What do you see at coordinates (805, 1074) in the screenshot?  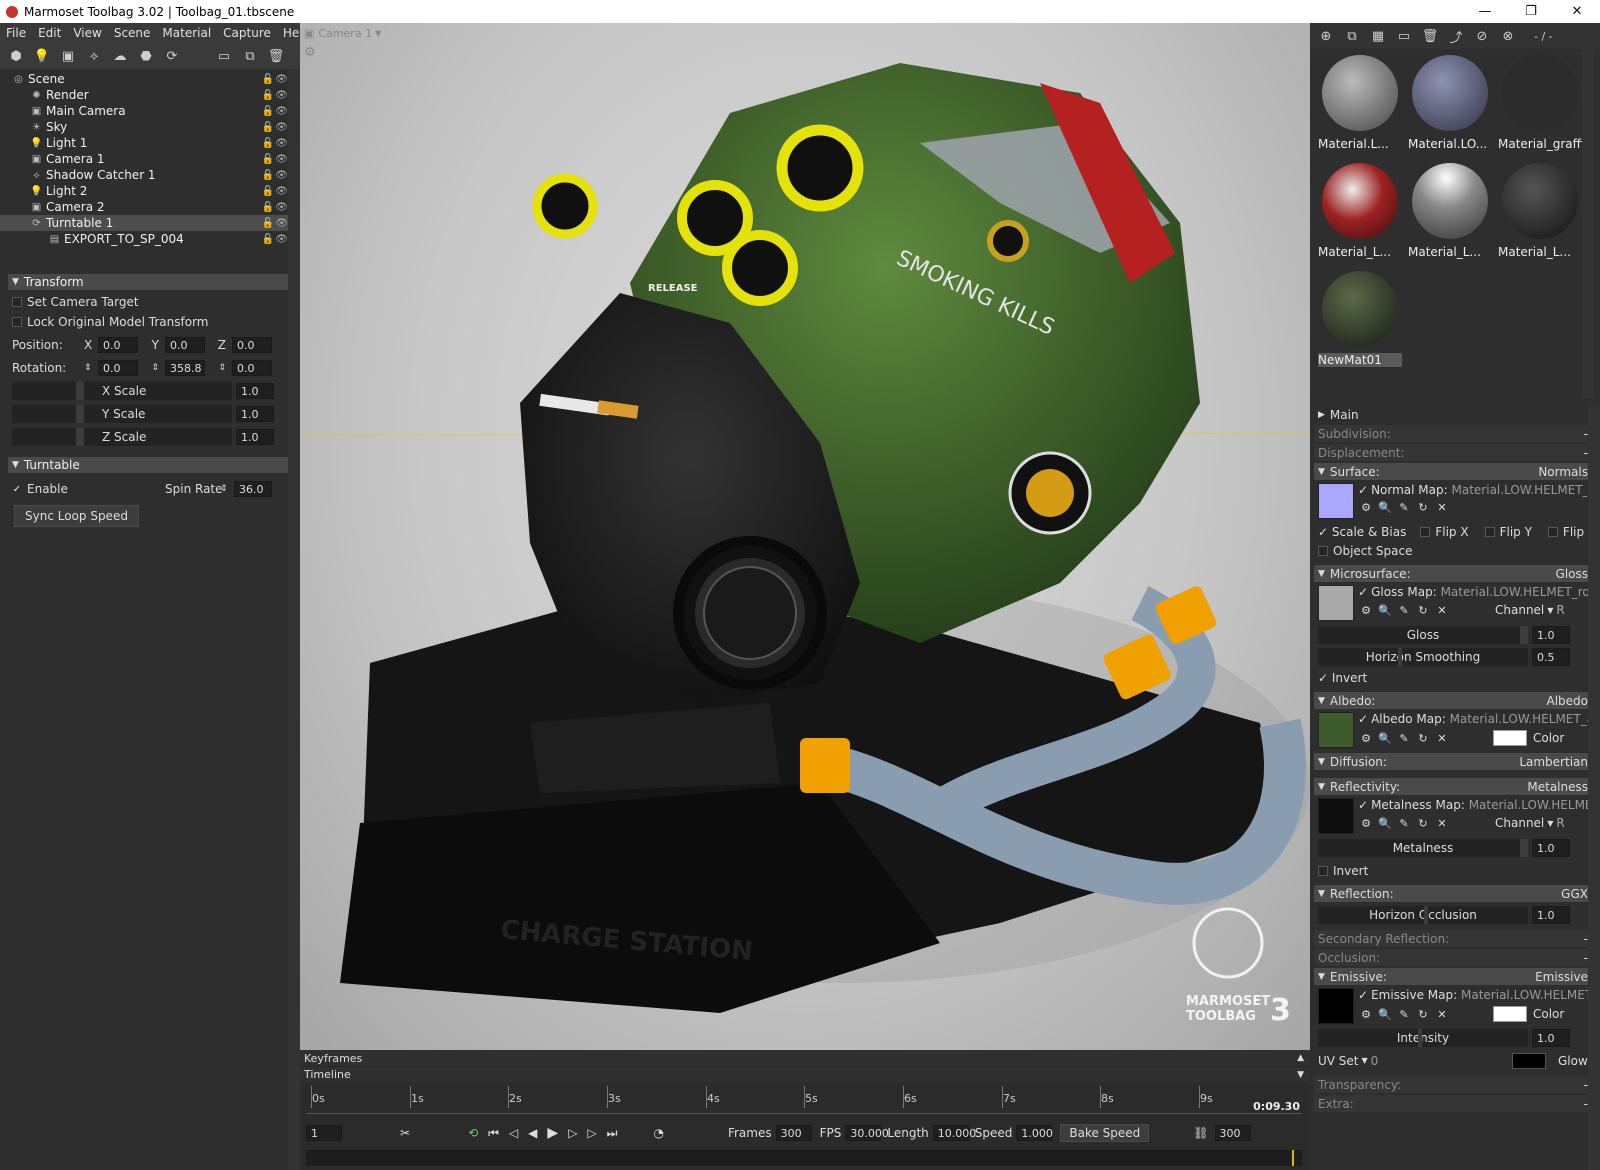 I see `timeline-header: Timeline ▼` at bounding box center [805, 1074].